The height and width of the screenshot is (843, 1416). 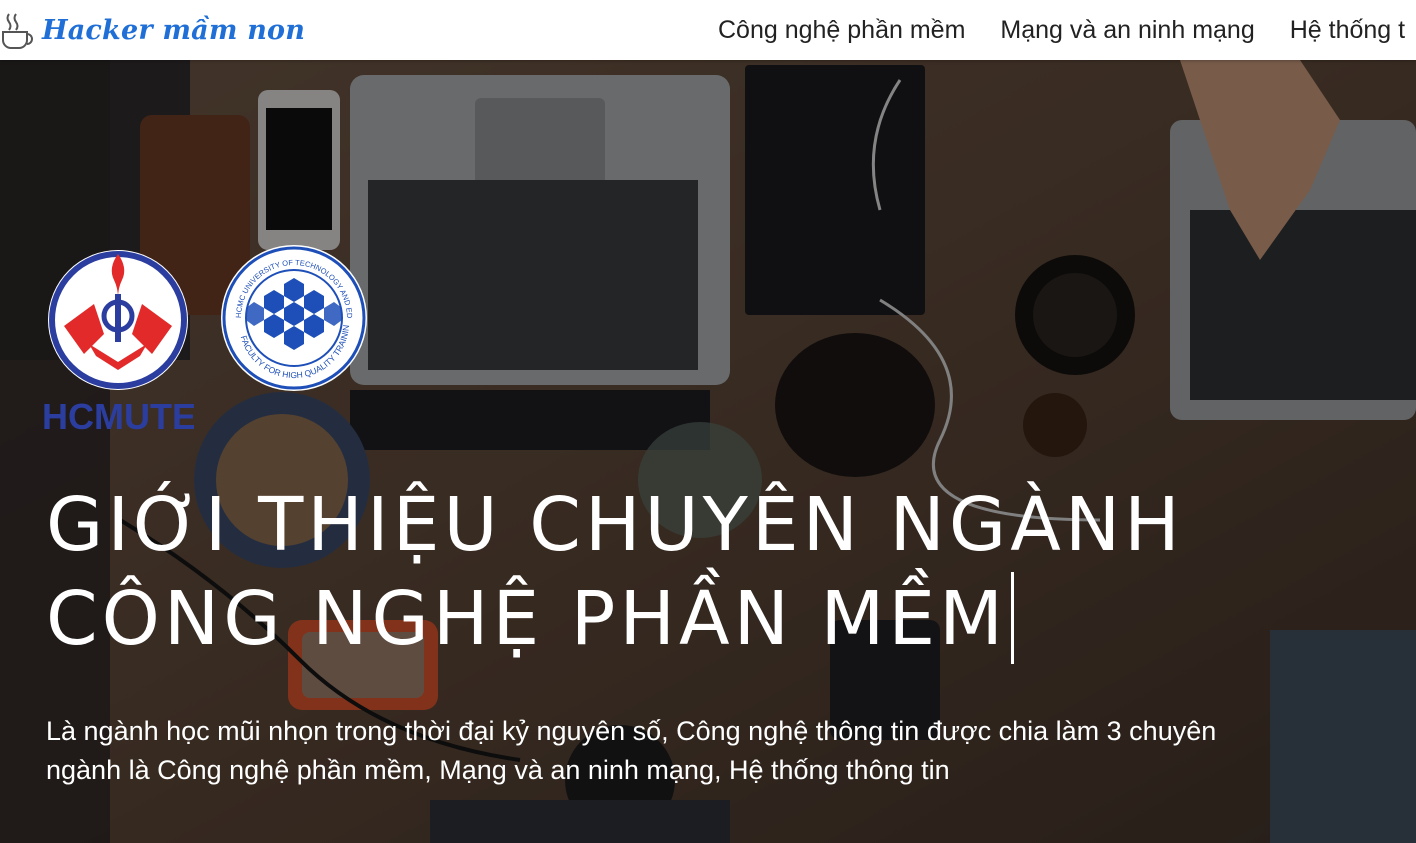 I want to click on brand-link: Hacker mầm non, so click(x=152, y=30).